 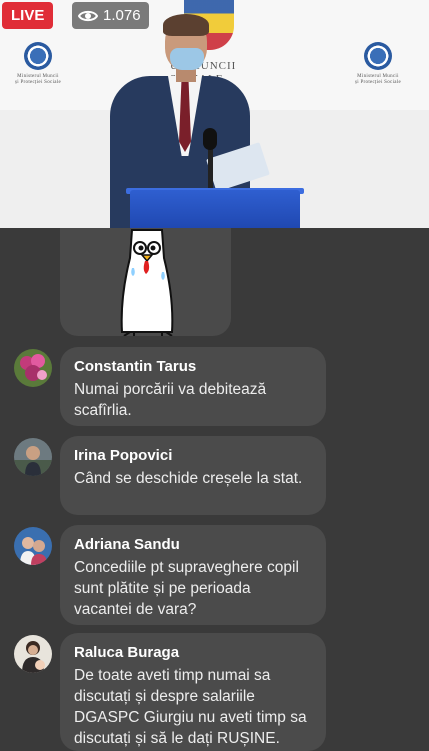 What do you see at coordinates (215, 209) in the screenshot?
I see `podium` at bounding box center [215, 209].